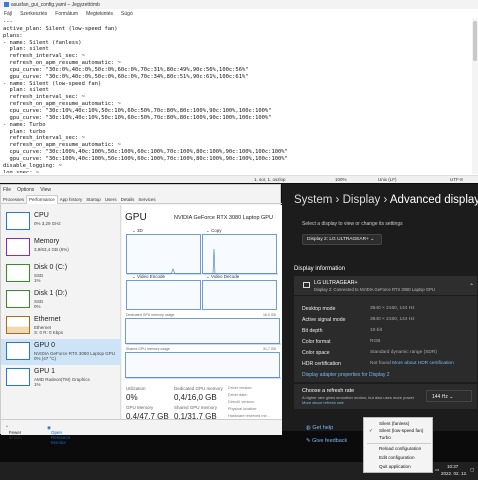  What do you see at coordinates (24, 124) in the screenshot?
I see `text-line: - name: Turbo` at bounding box center [24, 124].